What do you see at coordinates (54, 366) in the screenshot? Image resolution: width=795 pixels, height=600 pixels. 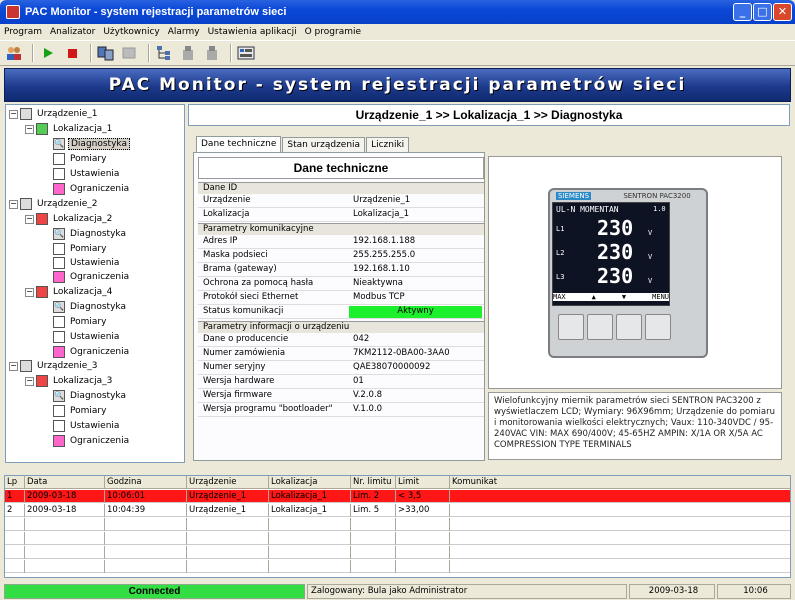 I see `tree-node-device-3: − Urządzenie_3` at bounding box center [54, 366].